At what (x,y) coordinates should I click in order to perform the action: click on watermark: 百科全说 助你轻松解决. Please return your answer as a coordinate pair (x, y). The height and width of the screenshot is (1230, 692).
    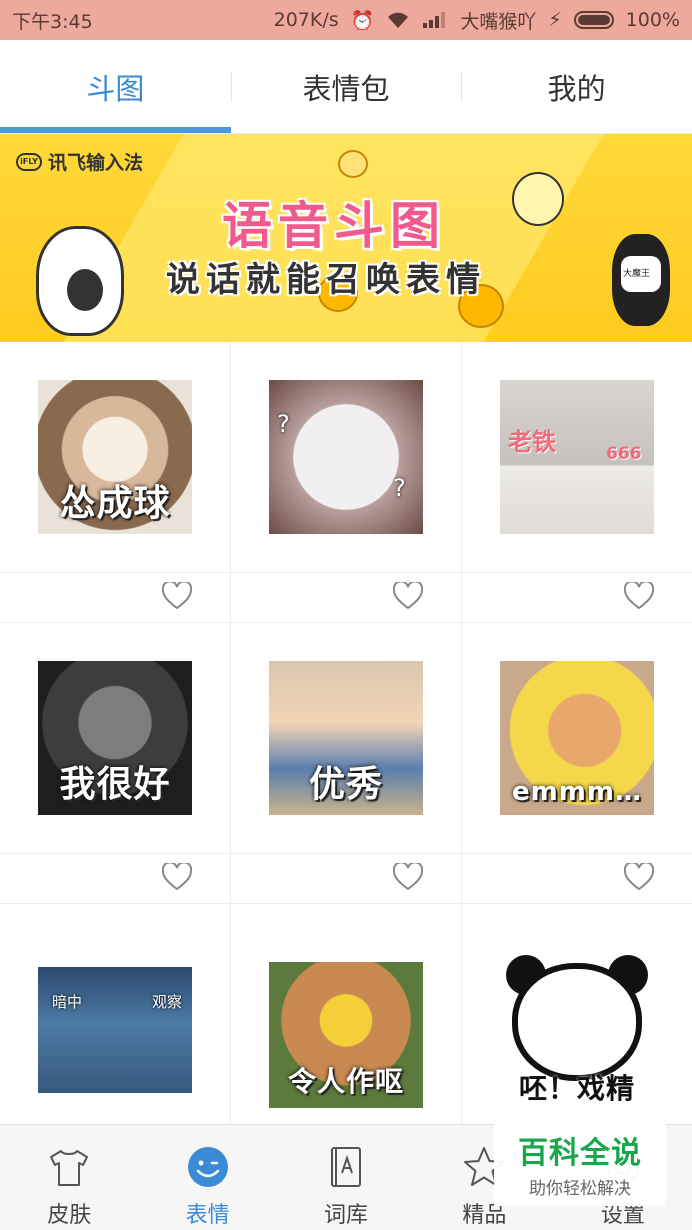
    Looking at the image, I should click on (580, 1163).